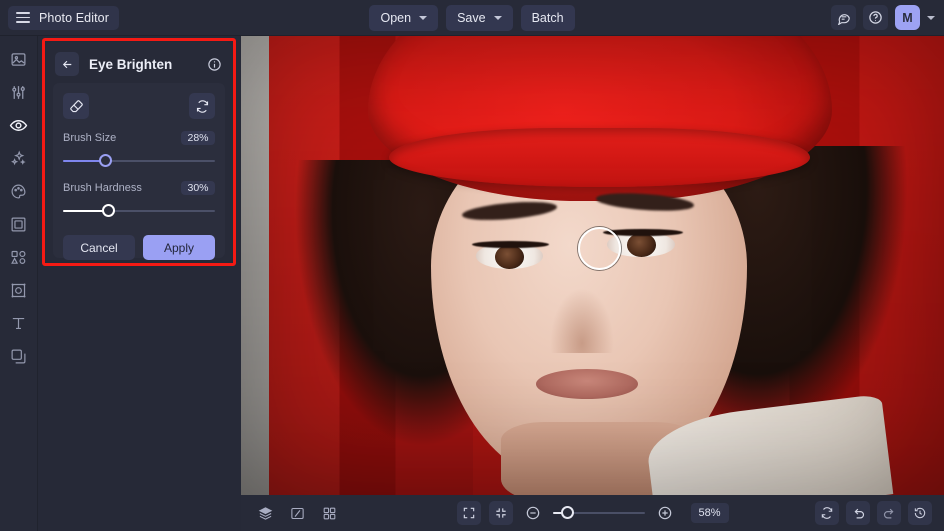 The width and height of the screenshot is (944, 531). Describe the element at coordinates (709, 513) in the screenshot. I see `zoom-level-value: 58%` at that location.